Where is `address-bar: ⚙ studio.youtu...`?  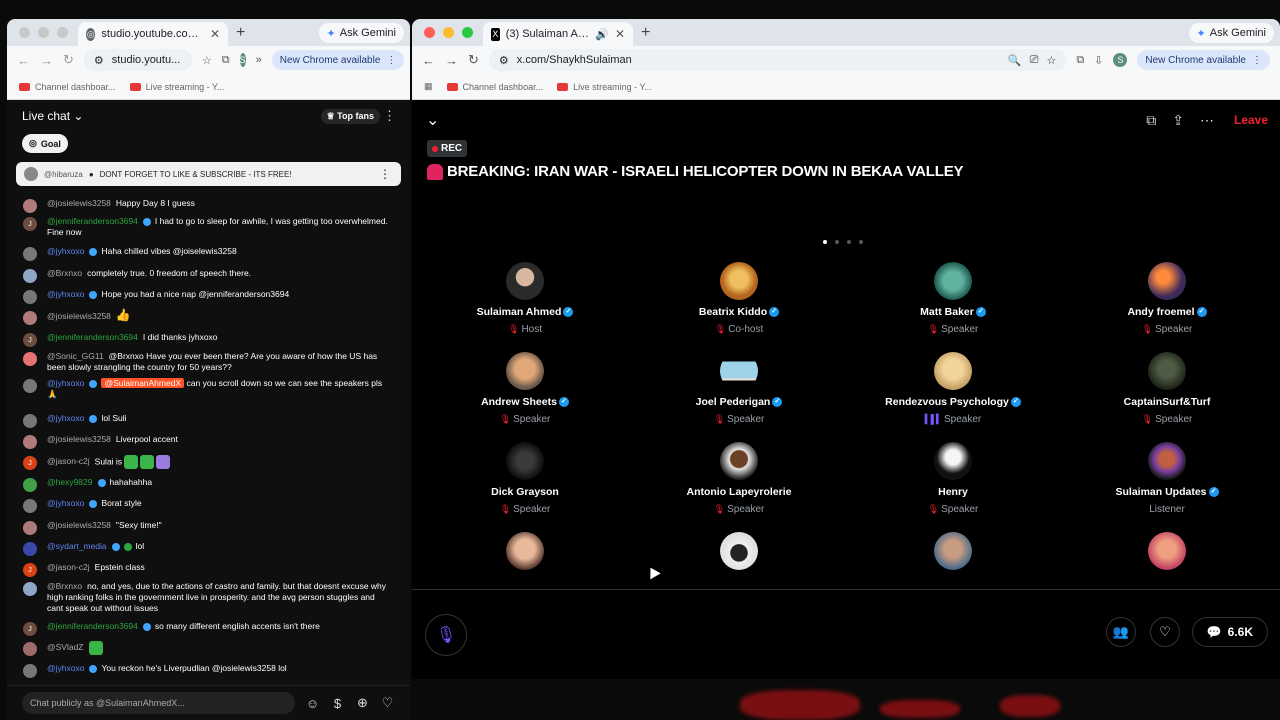 address-bar: ⚙ studio.youtu... is located at coordinates (137, 60).